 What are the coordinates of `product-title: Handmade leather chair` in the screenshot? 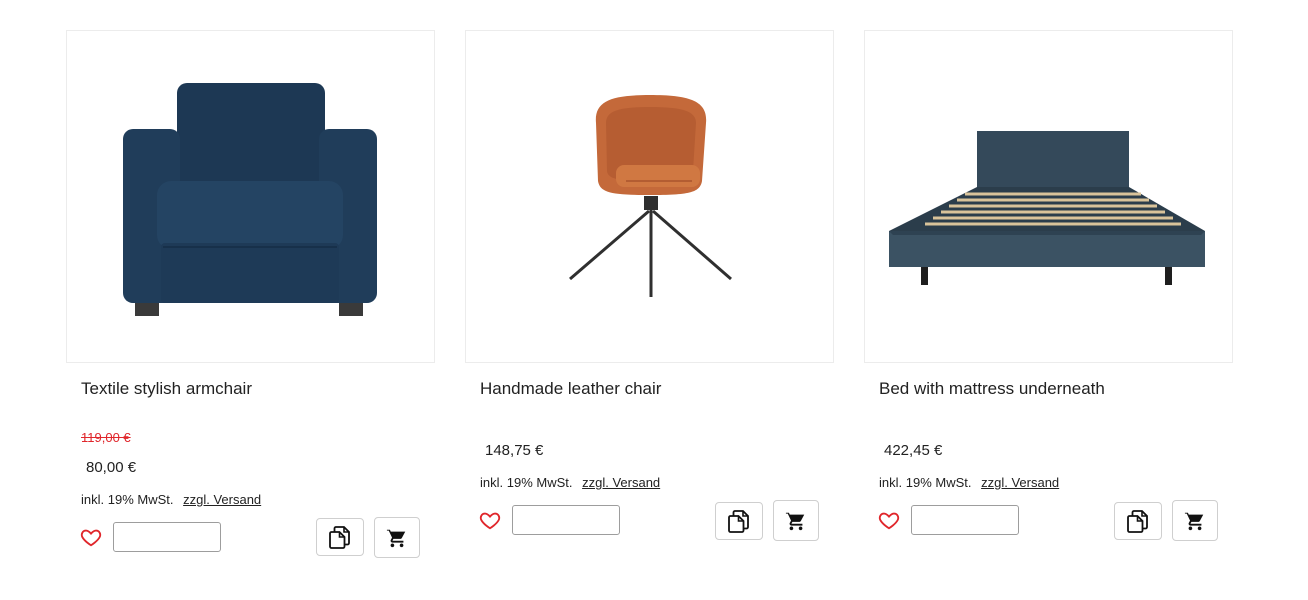 It's located at (570, 389).